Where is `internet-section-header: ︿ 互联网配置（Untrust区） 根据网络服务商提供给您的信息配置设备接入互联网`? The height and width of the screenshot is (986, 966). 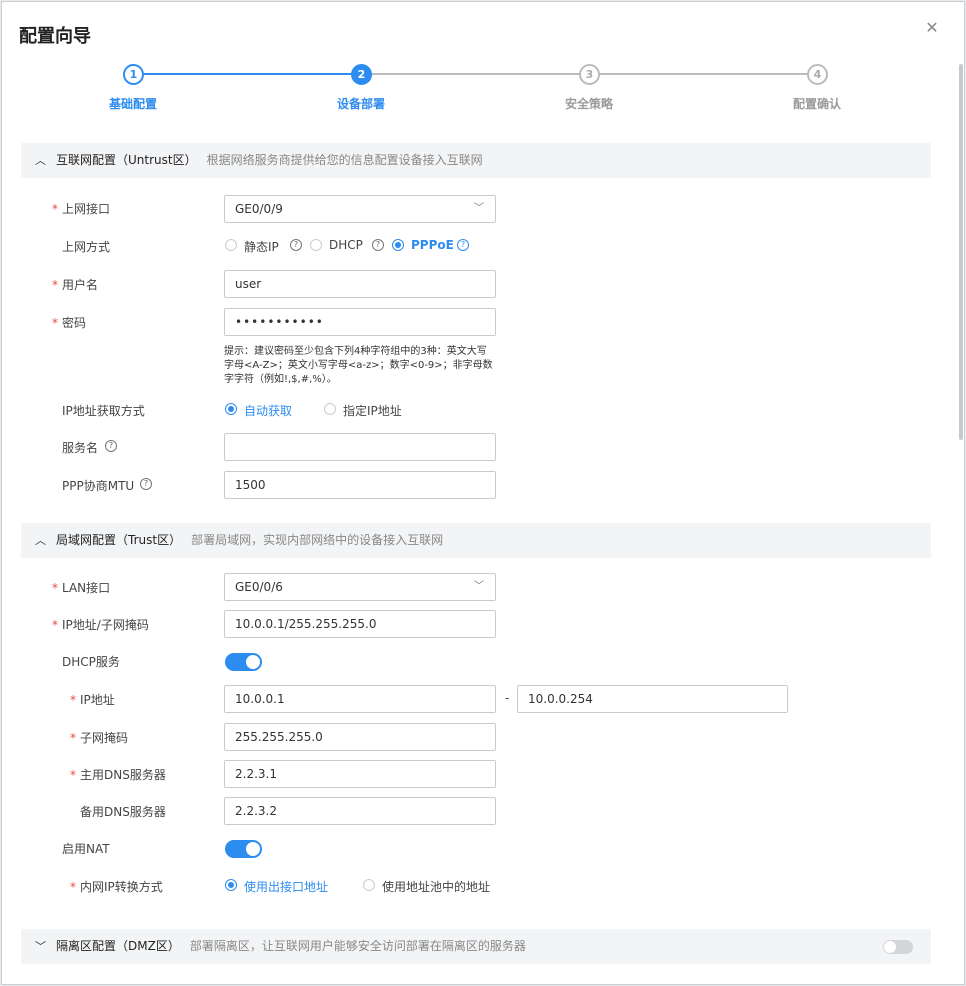 internet-section-header: ︿ 互联网配置（Untrust区） 根据网络服务商提供给您的信息配置设备接入互联网 is located at coordinates (476, 160).